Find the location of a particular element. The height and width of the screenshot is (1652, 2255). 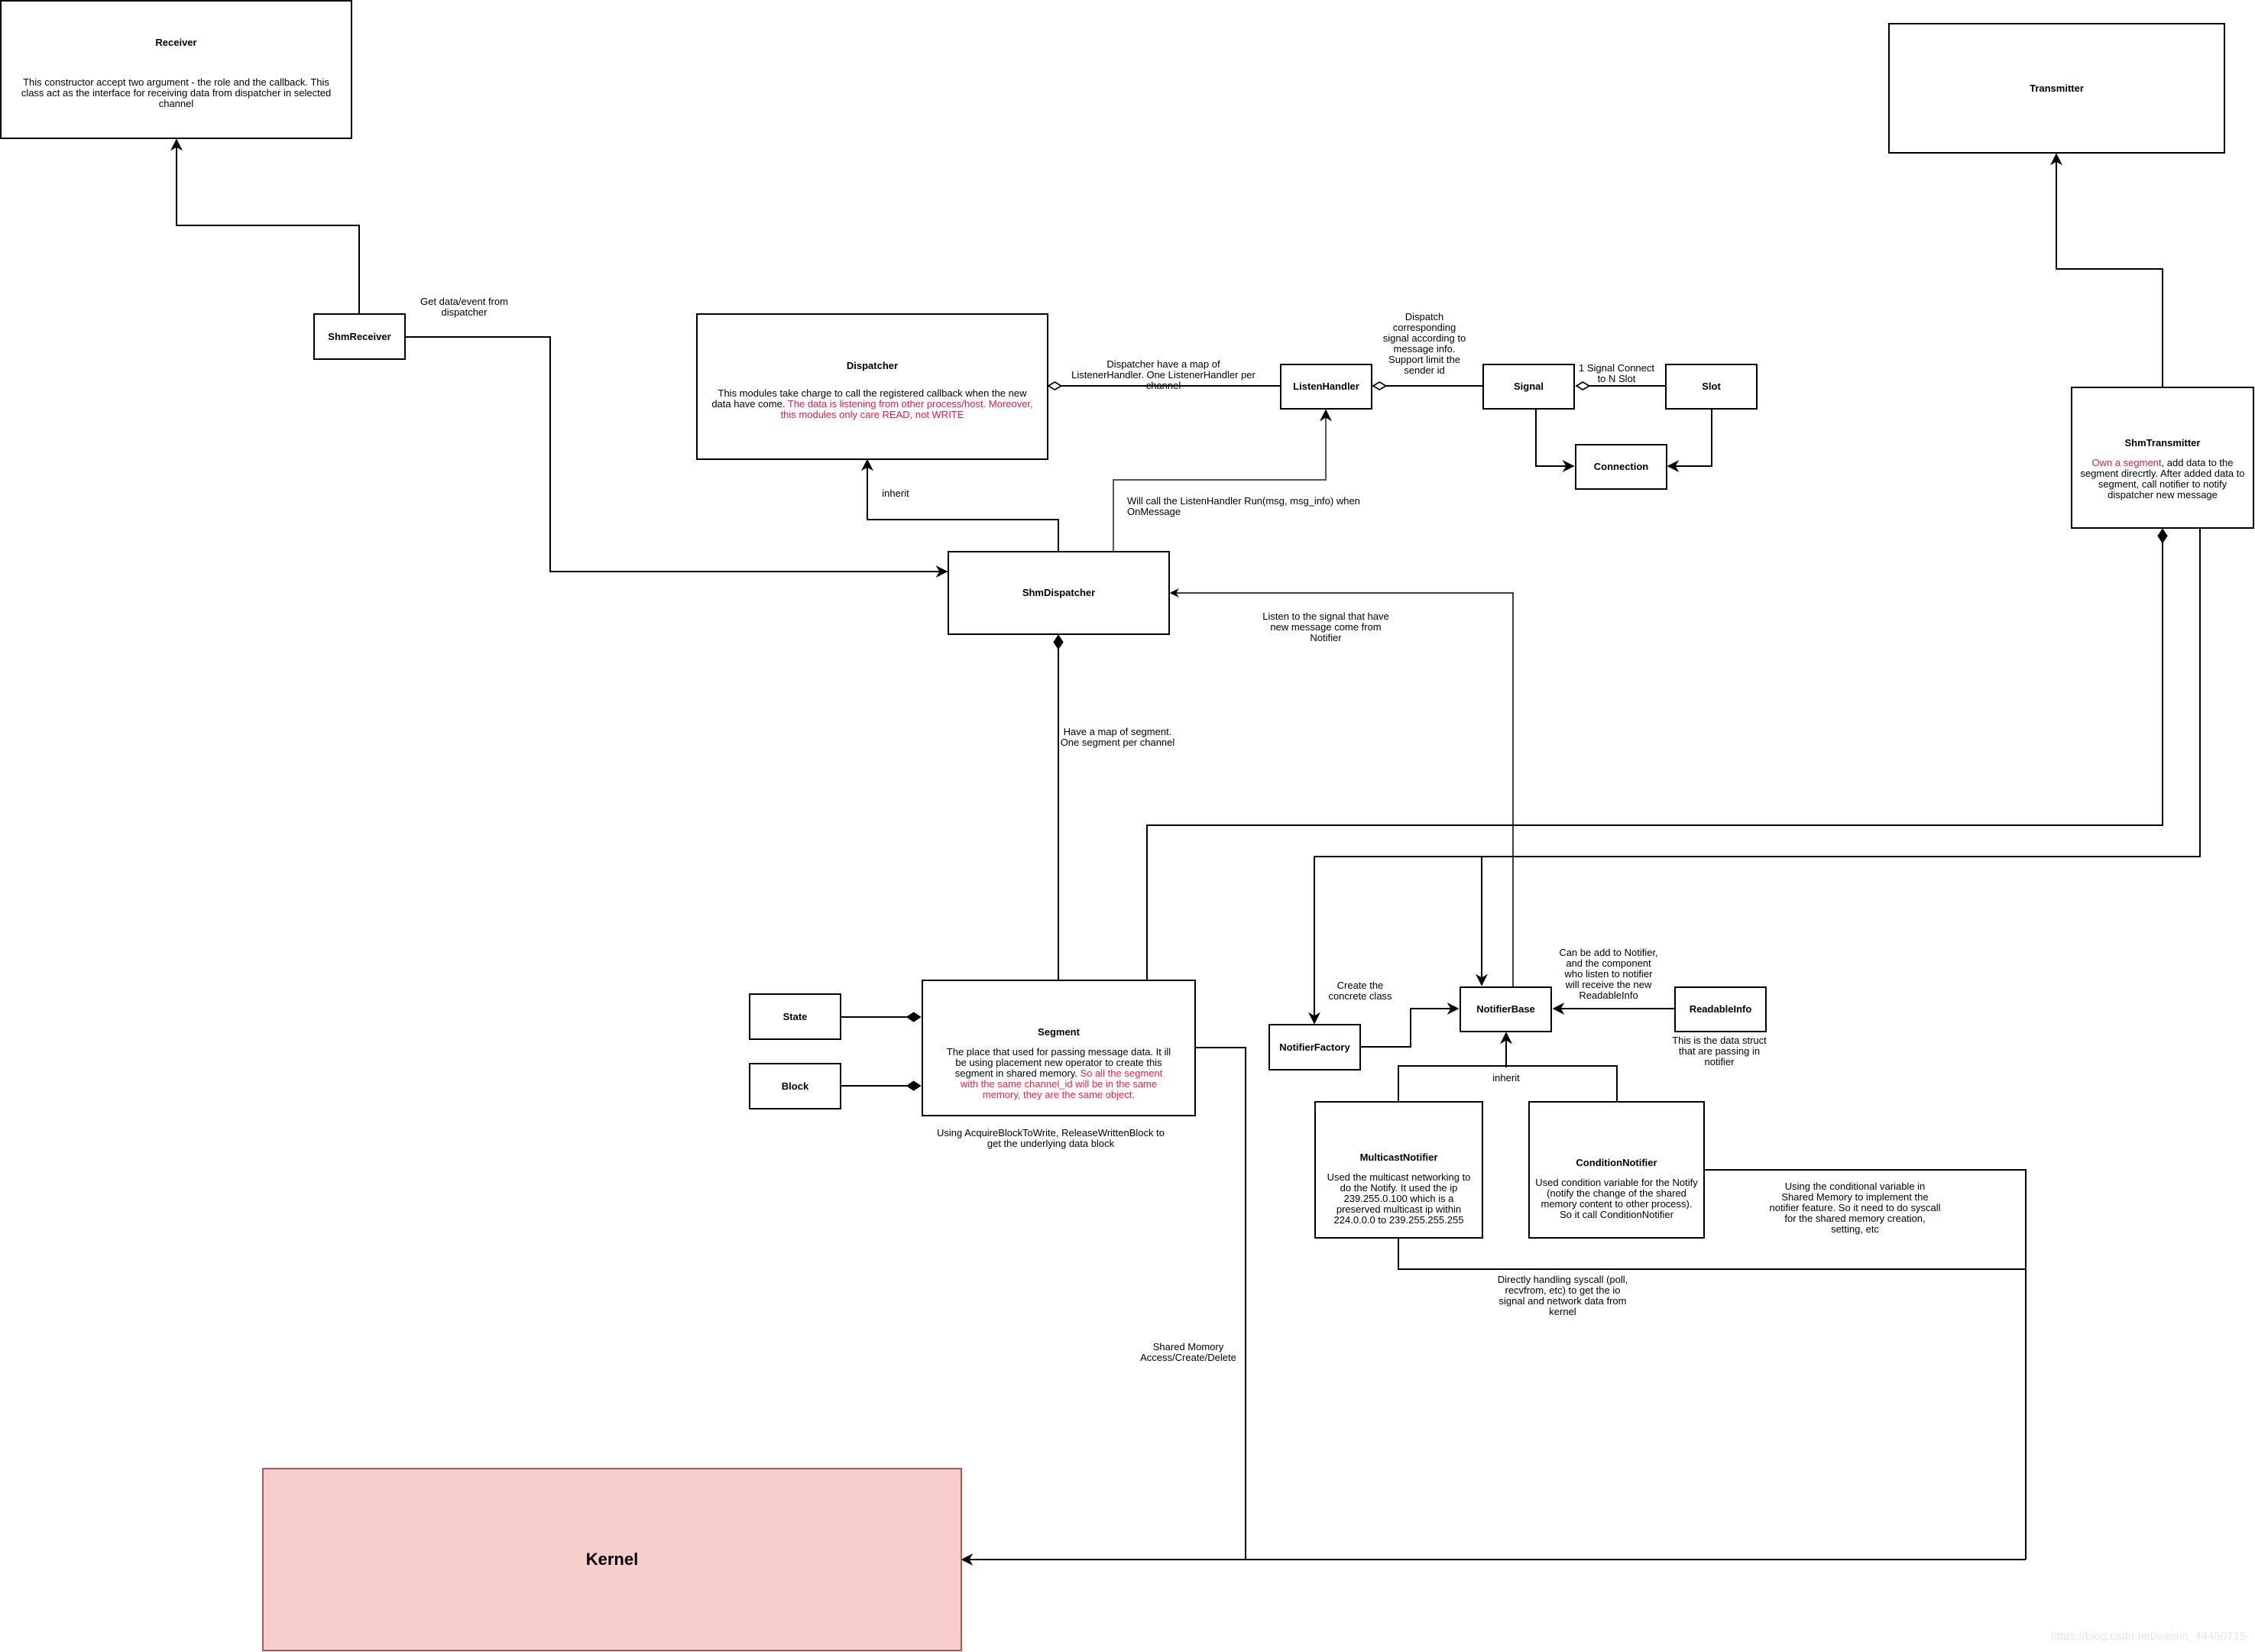

edge-shmtransmitter-notifierfactory is located at coordinates (1754, 776).